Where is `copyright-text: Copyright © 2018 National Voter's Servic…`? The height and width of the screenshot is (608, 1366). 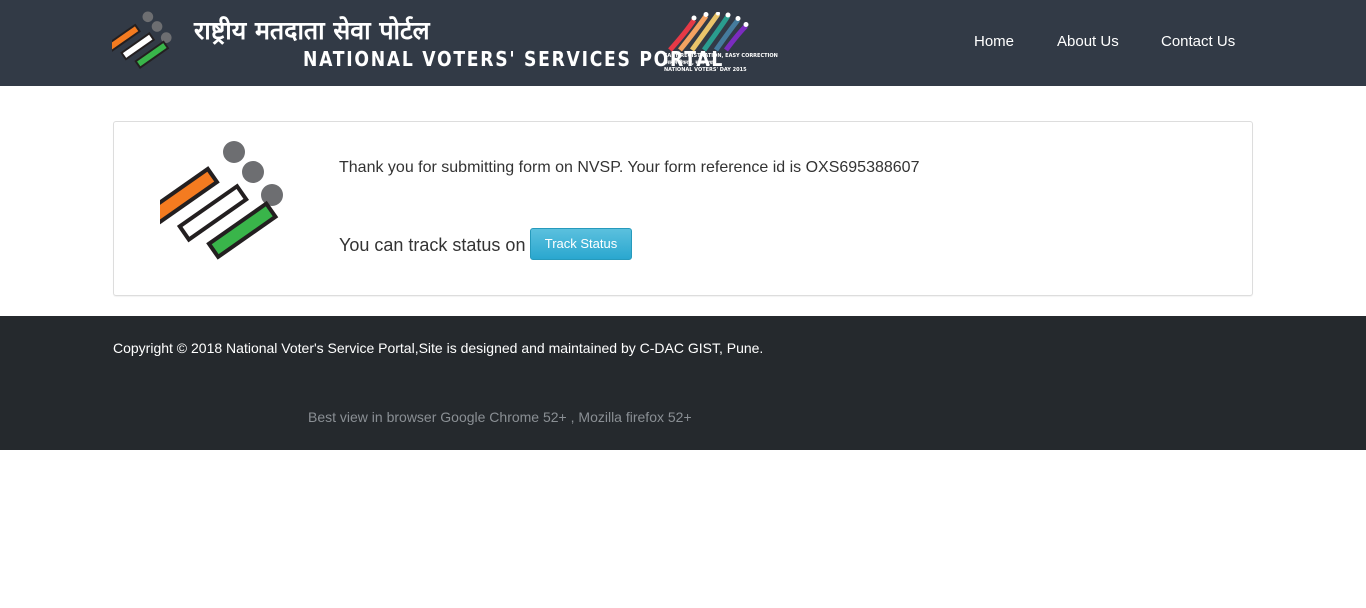
copyright-text: Copyright © 2018 National Voter's Servic… is located at coordinates (438, 348).